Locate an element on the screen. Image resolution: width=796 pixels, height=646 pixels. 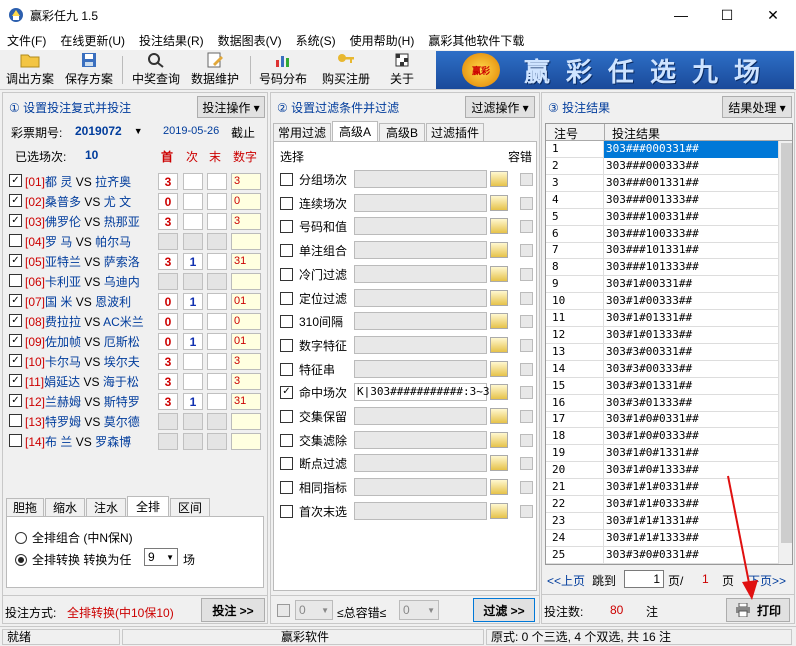
table-row: 3 303###001331## is located at coordinates (662, 183).